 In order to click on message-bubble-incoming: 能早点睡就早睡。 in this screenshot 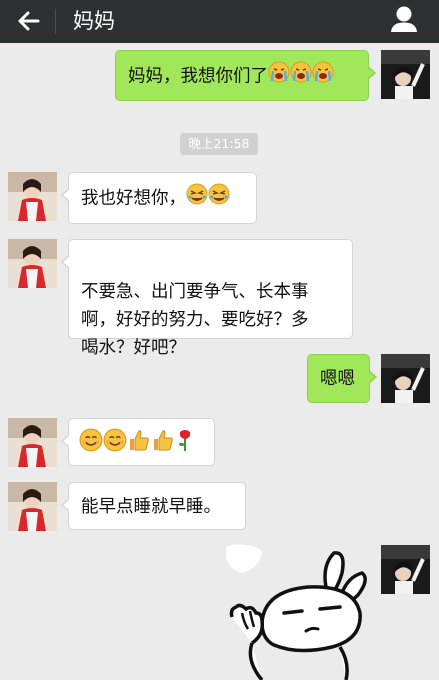, I will do `click(153, 506)`.